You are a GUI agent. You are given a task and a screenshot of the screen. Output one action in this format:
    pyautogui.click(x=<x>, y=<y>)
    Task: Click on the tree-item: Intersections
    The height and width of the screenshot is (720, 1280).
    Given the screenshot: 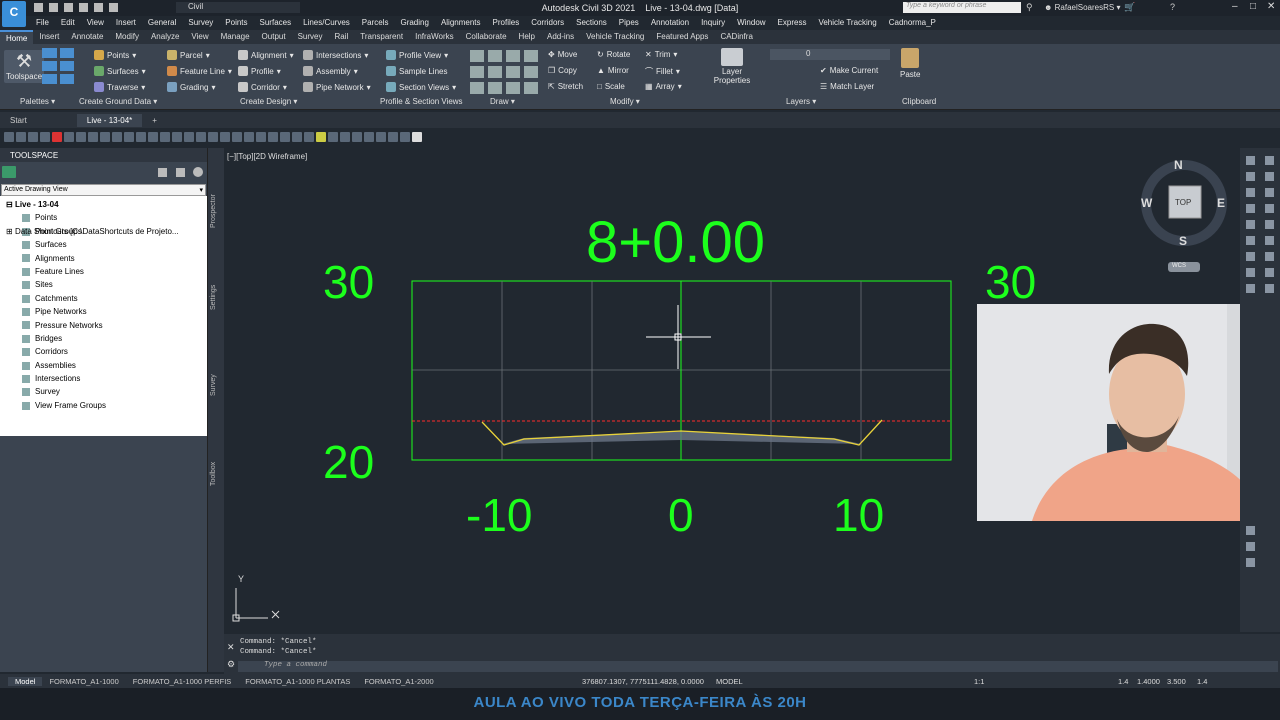 What is the action you would take?
    pyautogui.click(x=103, y=378)
    